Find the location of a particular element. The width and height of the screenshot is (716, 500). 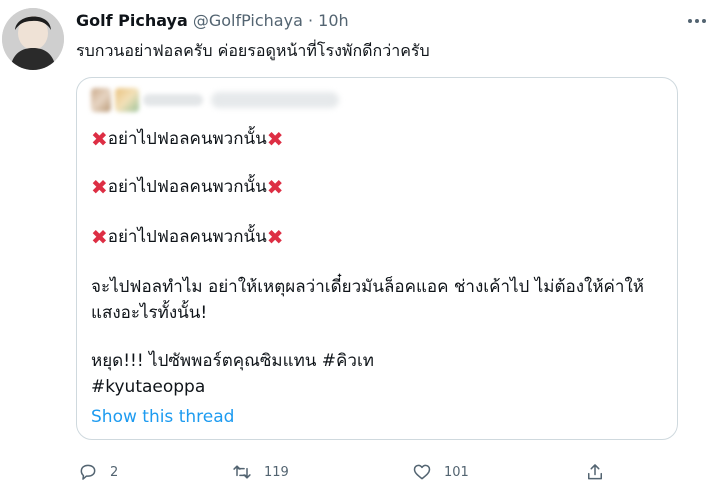

author-avatar is located at coordinates (33, 39).